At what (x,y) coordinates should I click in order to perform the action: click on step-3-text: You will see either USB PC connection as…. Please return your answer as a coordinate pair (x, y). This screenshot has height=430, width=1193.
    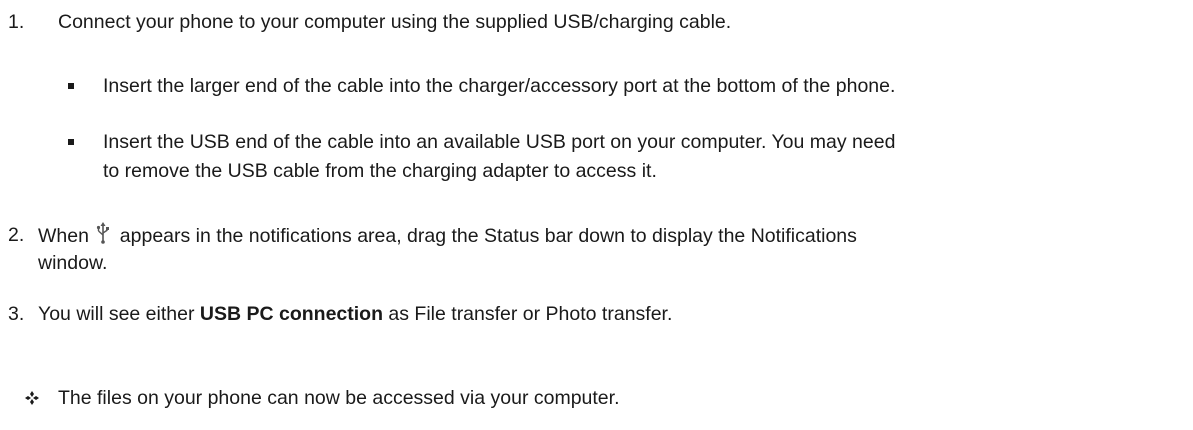
    Looking at the image, I should click on (355, 314).